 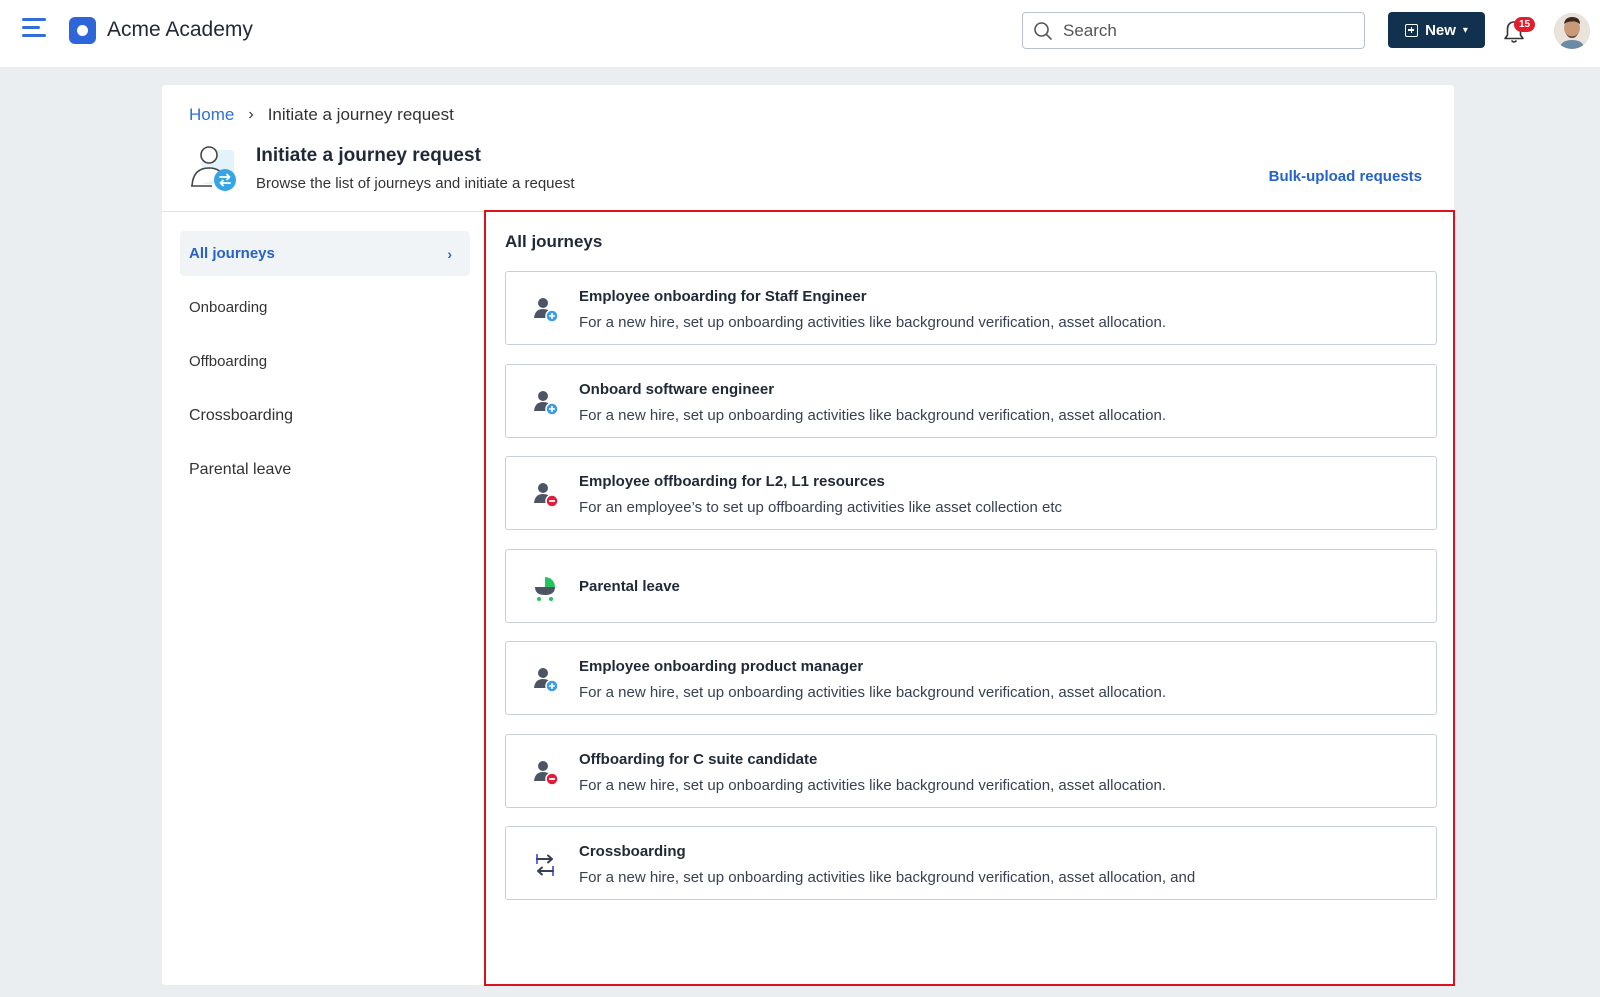 I want to click on journey-title: Employee onboarding for Staff Engineer, so click(x=723, y=296).